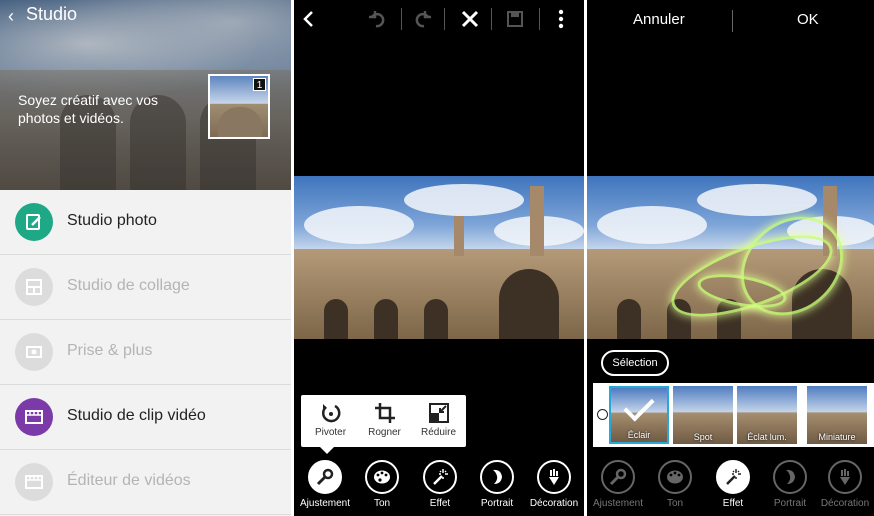 This screenshot has height=516, width=874. What do you see at coordinates (128, 285) in the screenshot?
I see `menu-item-label: Studio de collage` at bounding box center [128, 285].